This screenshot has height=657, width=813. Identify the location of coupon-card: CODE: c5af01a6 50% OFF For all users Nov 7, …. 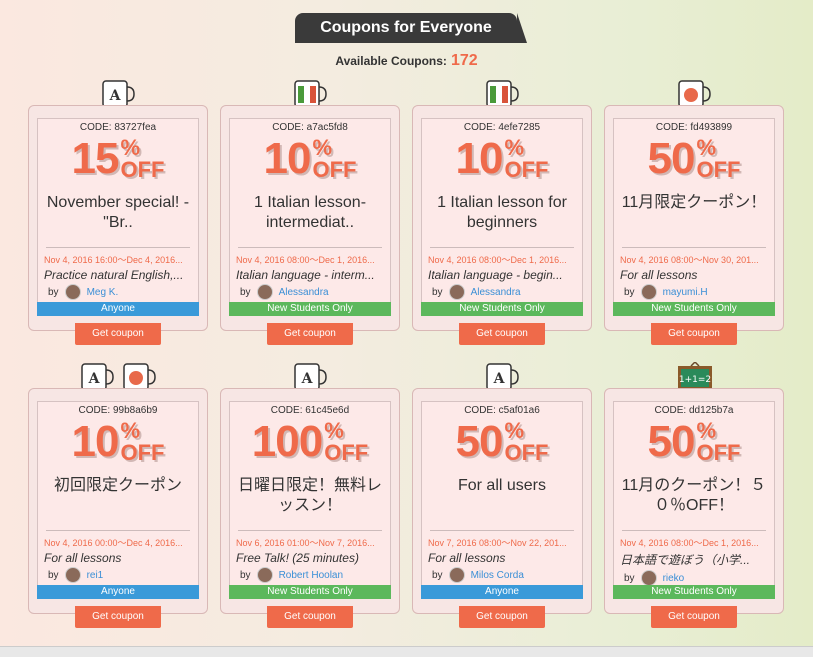
(502, 501).